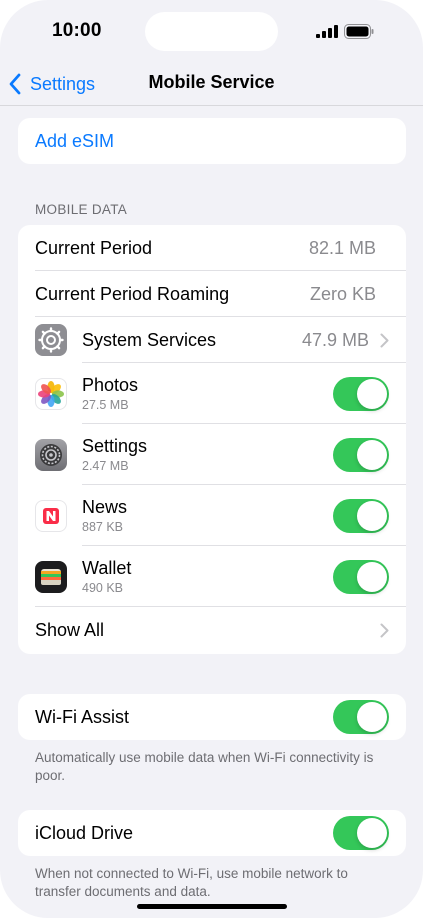 The image size is (423, 918). I want to click on dynamic-island, so click(211, 31).